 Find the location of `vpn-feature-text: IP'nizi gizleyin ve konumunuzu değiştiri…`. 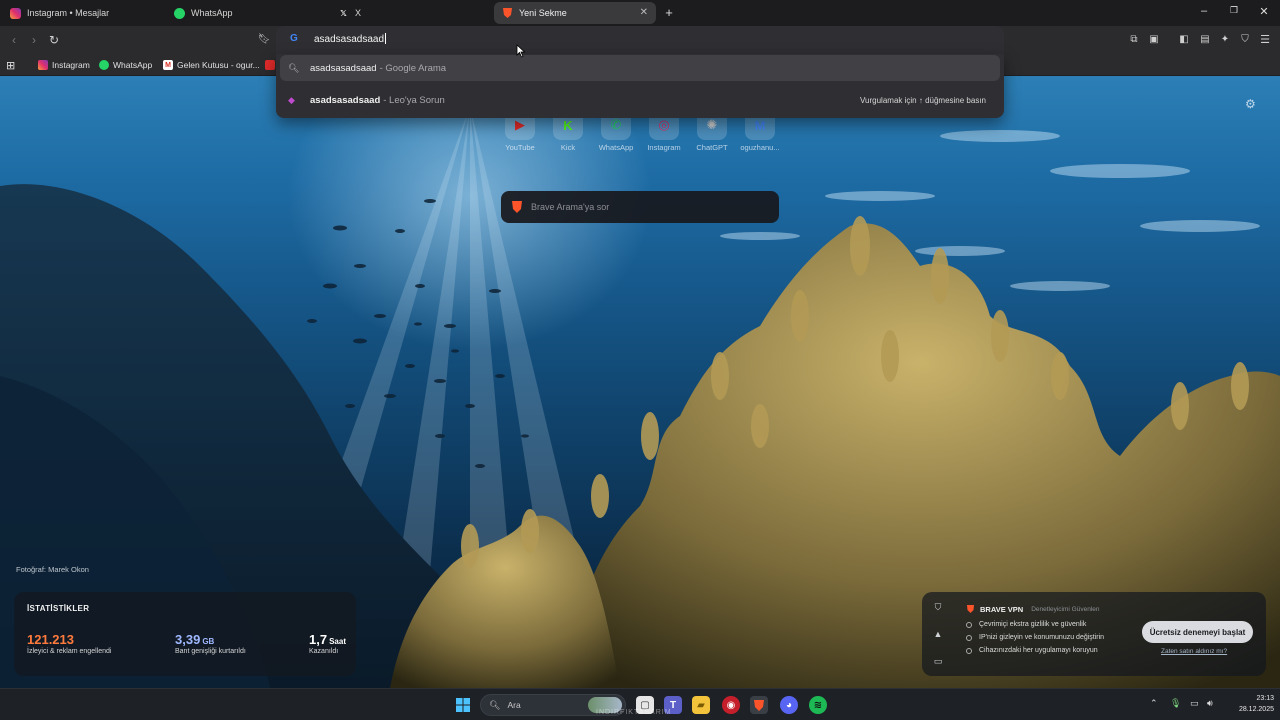

vpn-feature-text: IP'nizi gizleyin ve konumunuzu değiştiri… is located at coordinates (1042, 637).